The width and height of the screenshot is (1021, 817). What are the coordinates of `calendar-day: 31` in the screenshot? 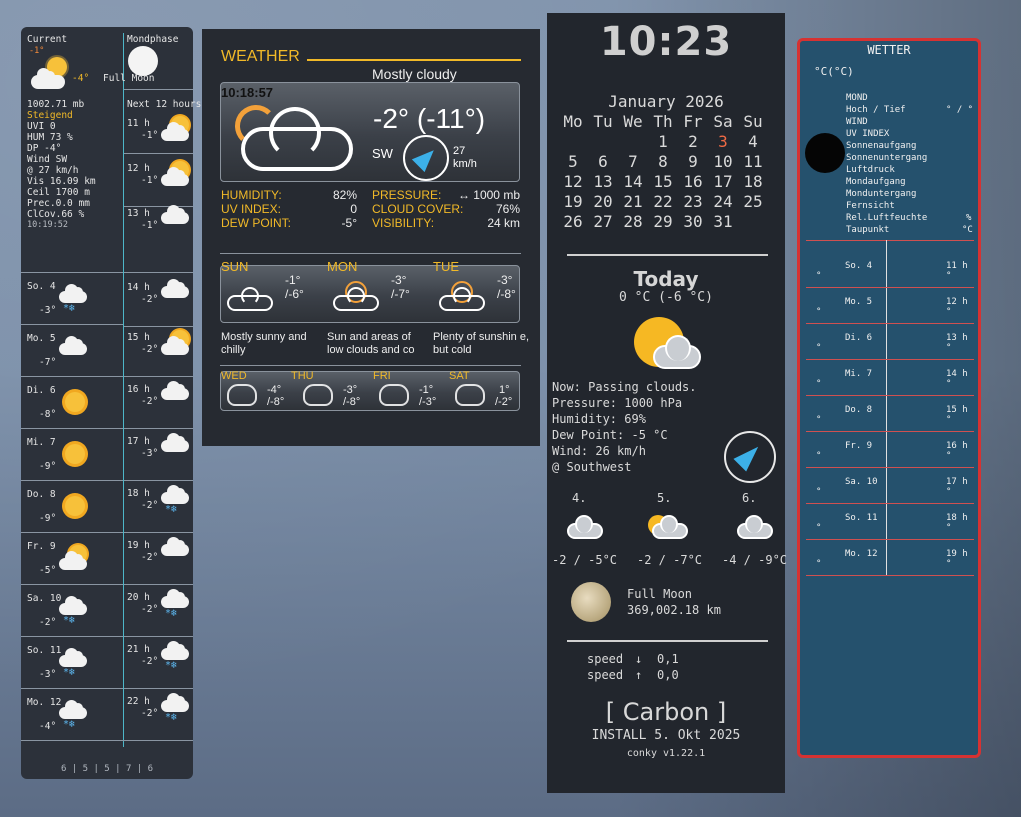 It's located at (723, 221).